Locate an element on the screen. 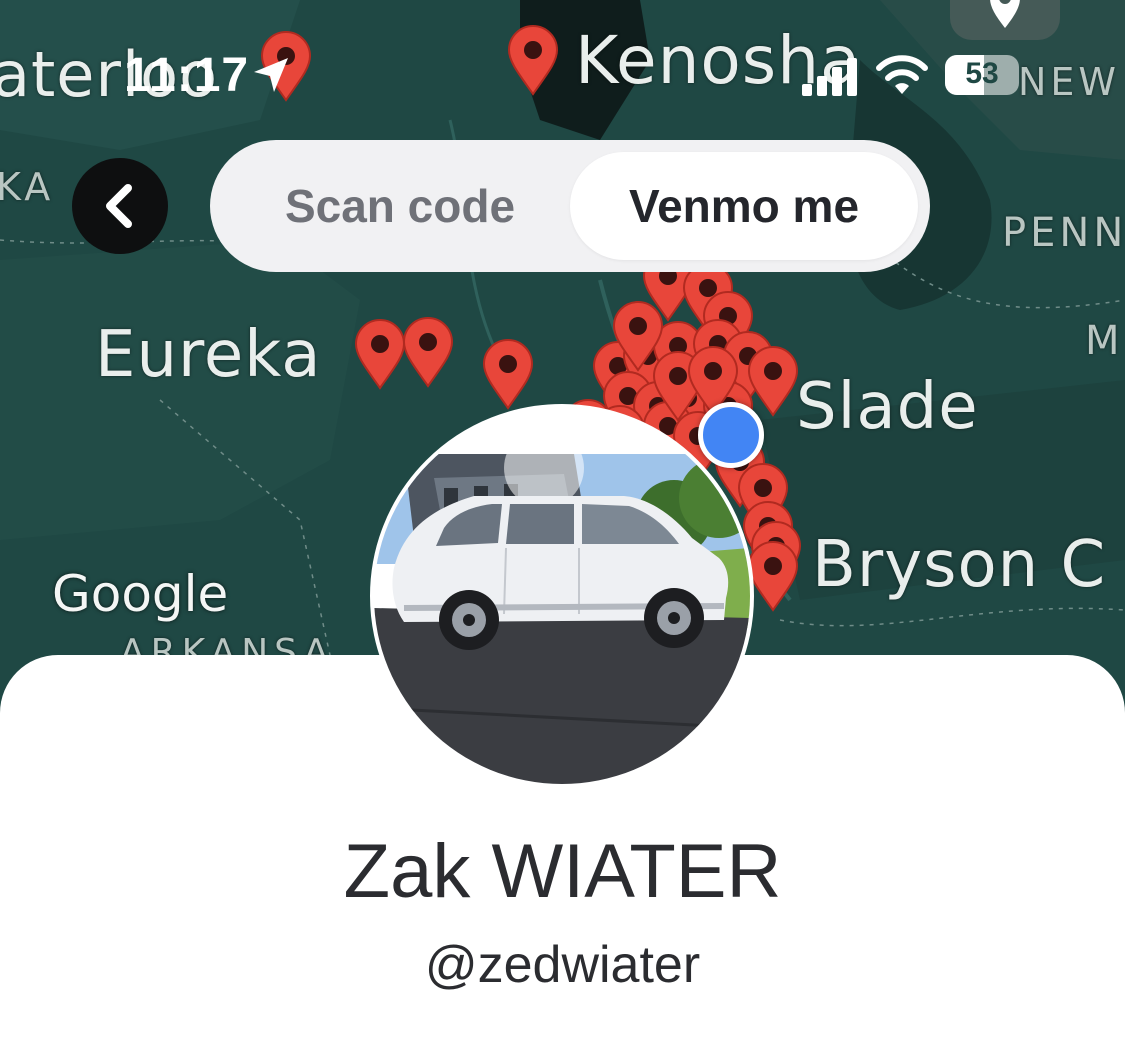 The height and width of the screenshot is (1055, 1125). map-location-button is located at coordinates (1005, 20).